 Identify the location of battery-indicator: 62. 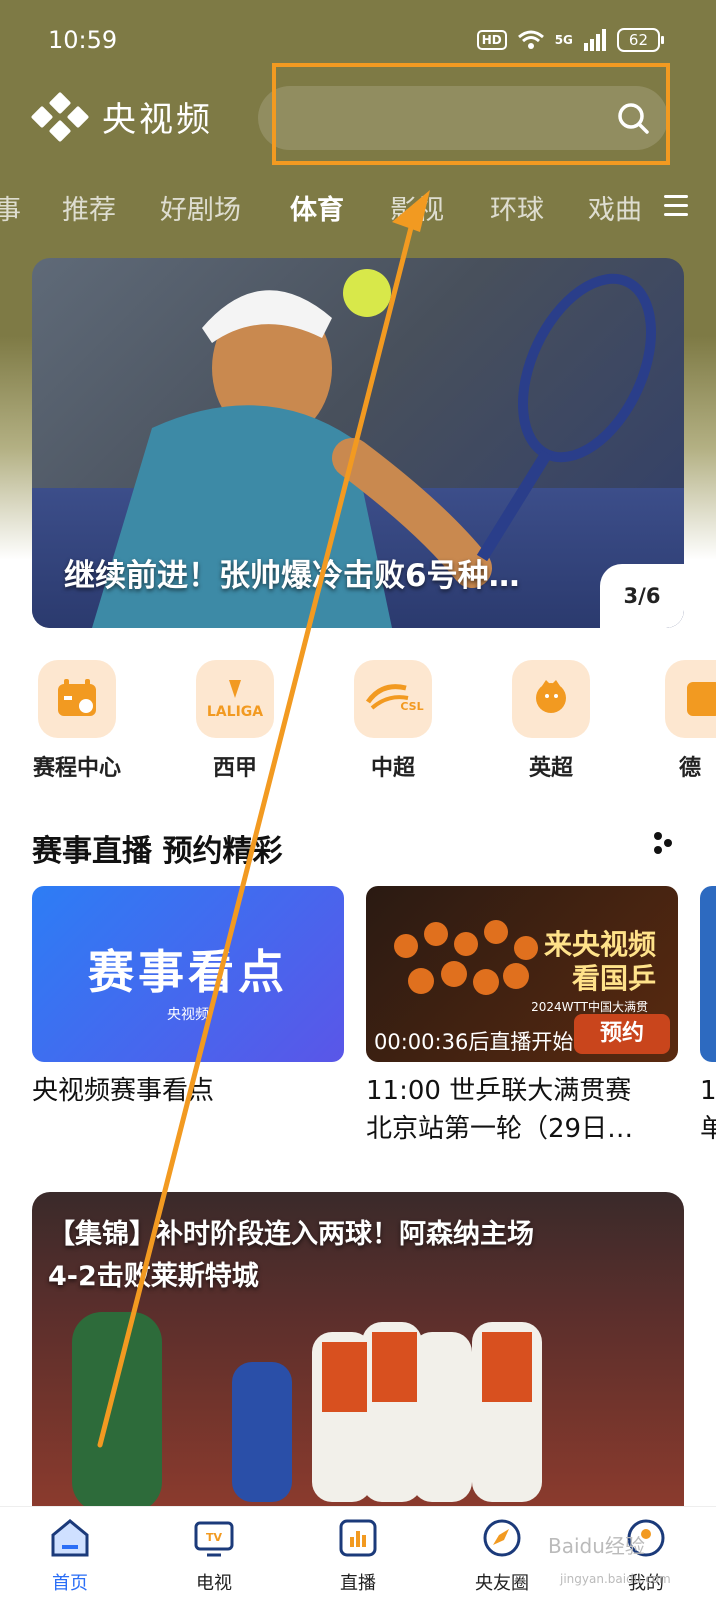
(640, 40).